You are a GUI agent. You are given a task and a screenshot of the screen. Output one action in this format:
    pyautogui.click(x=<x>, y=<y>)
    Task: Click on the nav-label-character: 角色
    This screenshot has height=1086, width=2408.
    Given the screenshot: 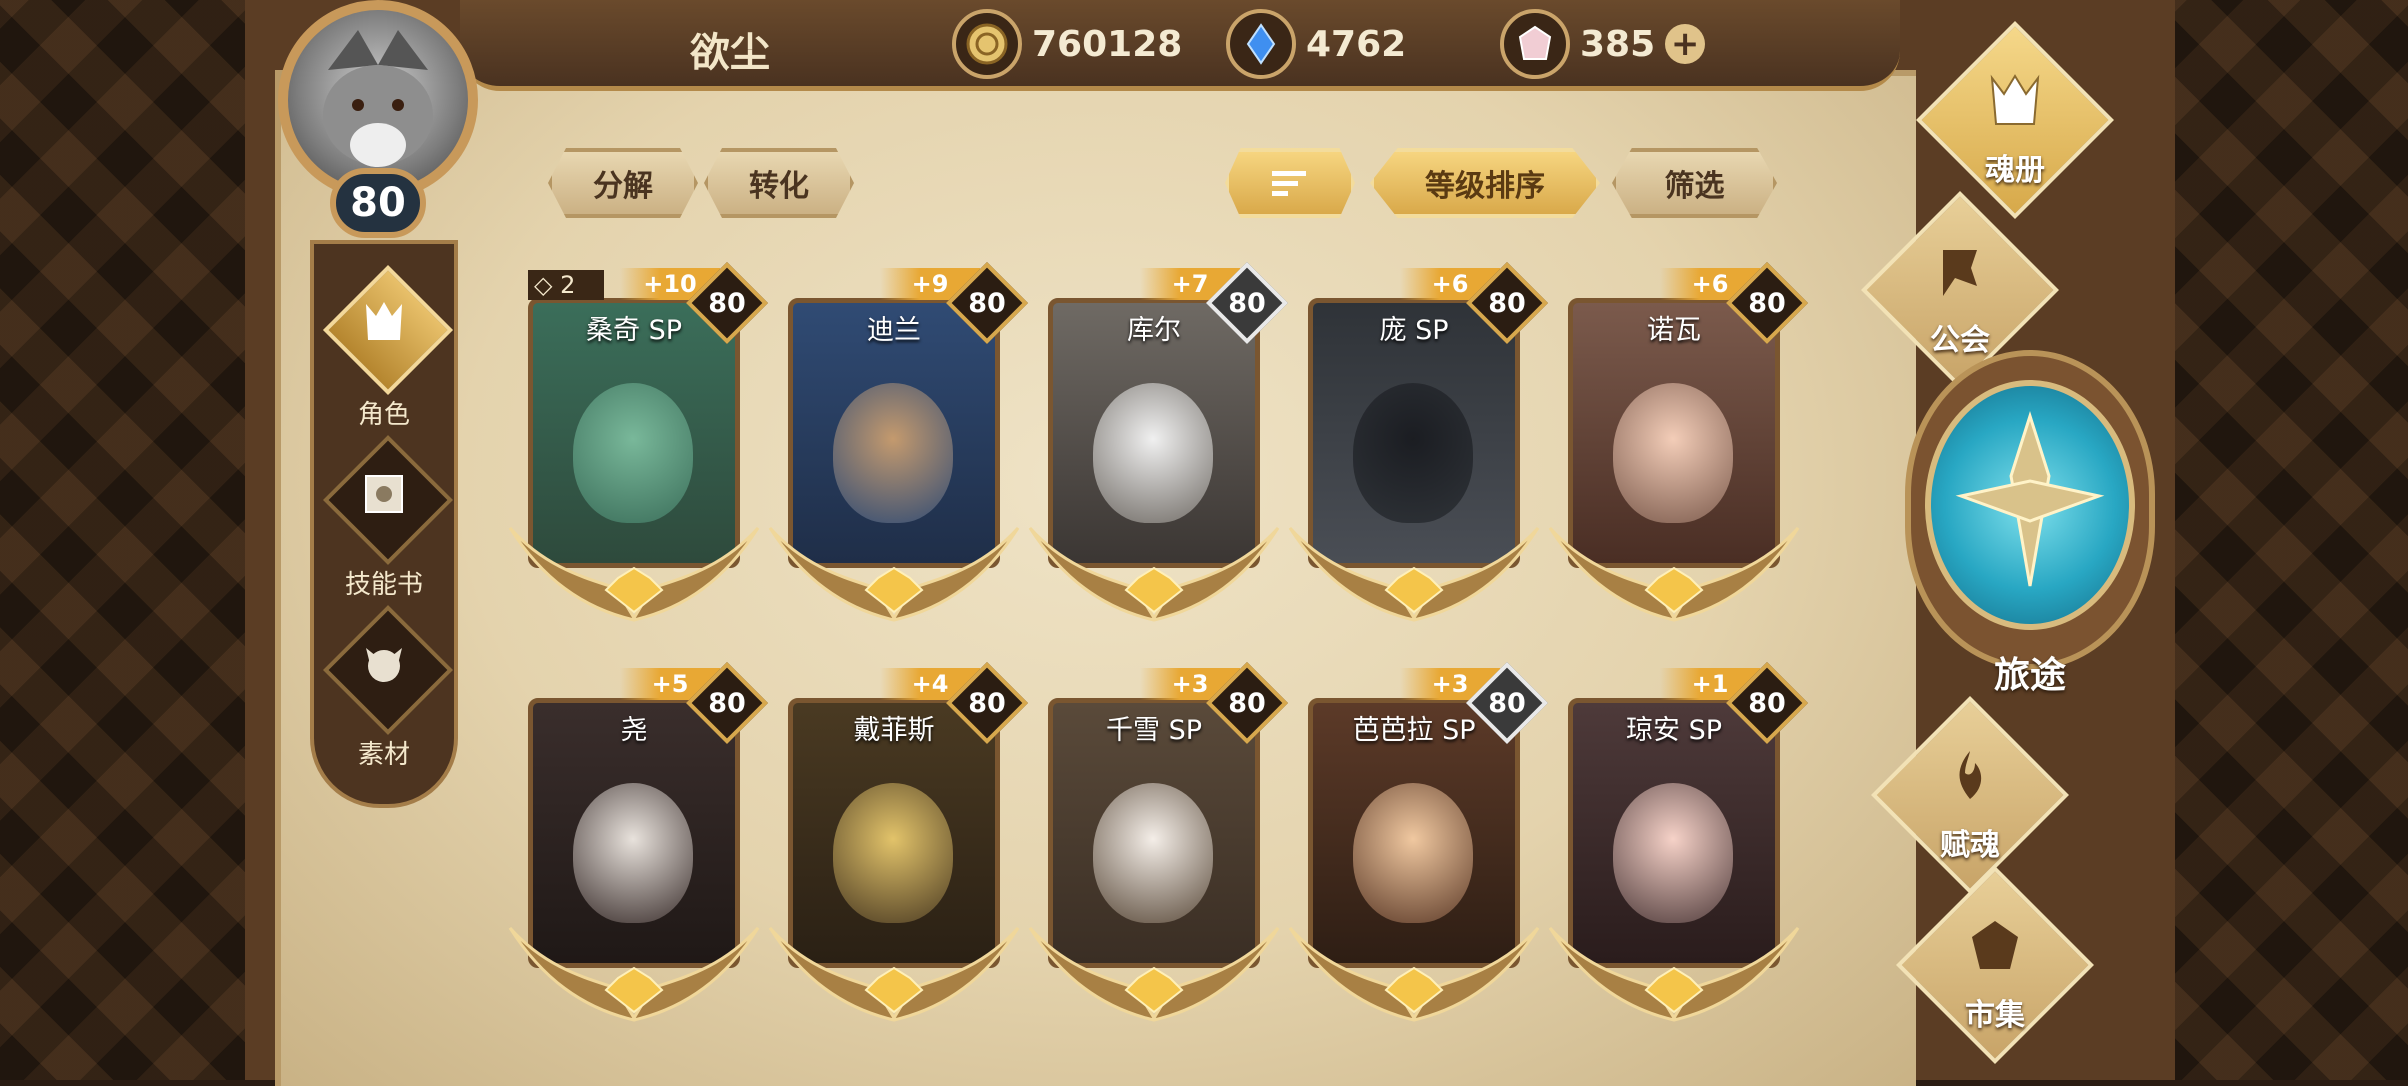 What is the action you would take?
    pyautogui.click(x=383, y=415)
    